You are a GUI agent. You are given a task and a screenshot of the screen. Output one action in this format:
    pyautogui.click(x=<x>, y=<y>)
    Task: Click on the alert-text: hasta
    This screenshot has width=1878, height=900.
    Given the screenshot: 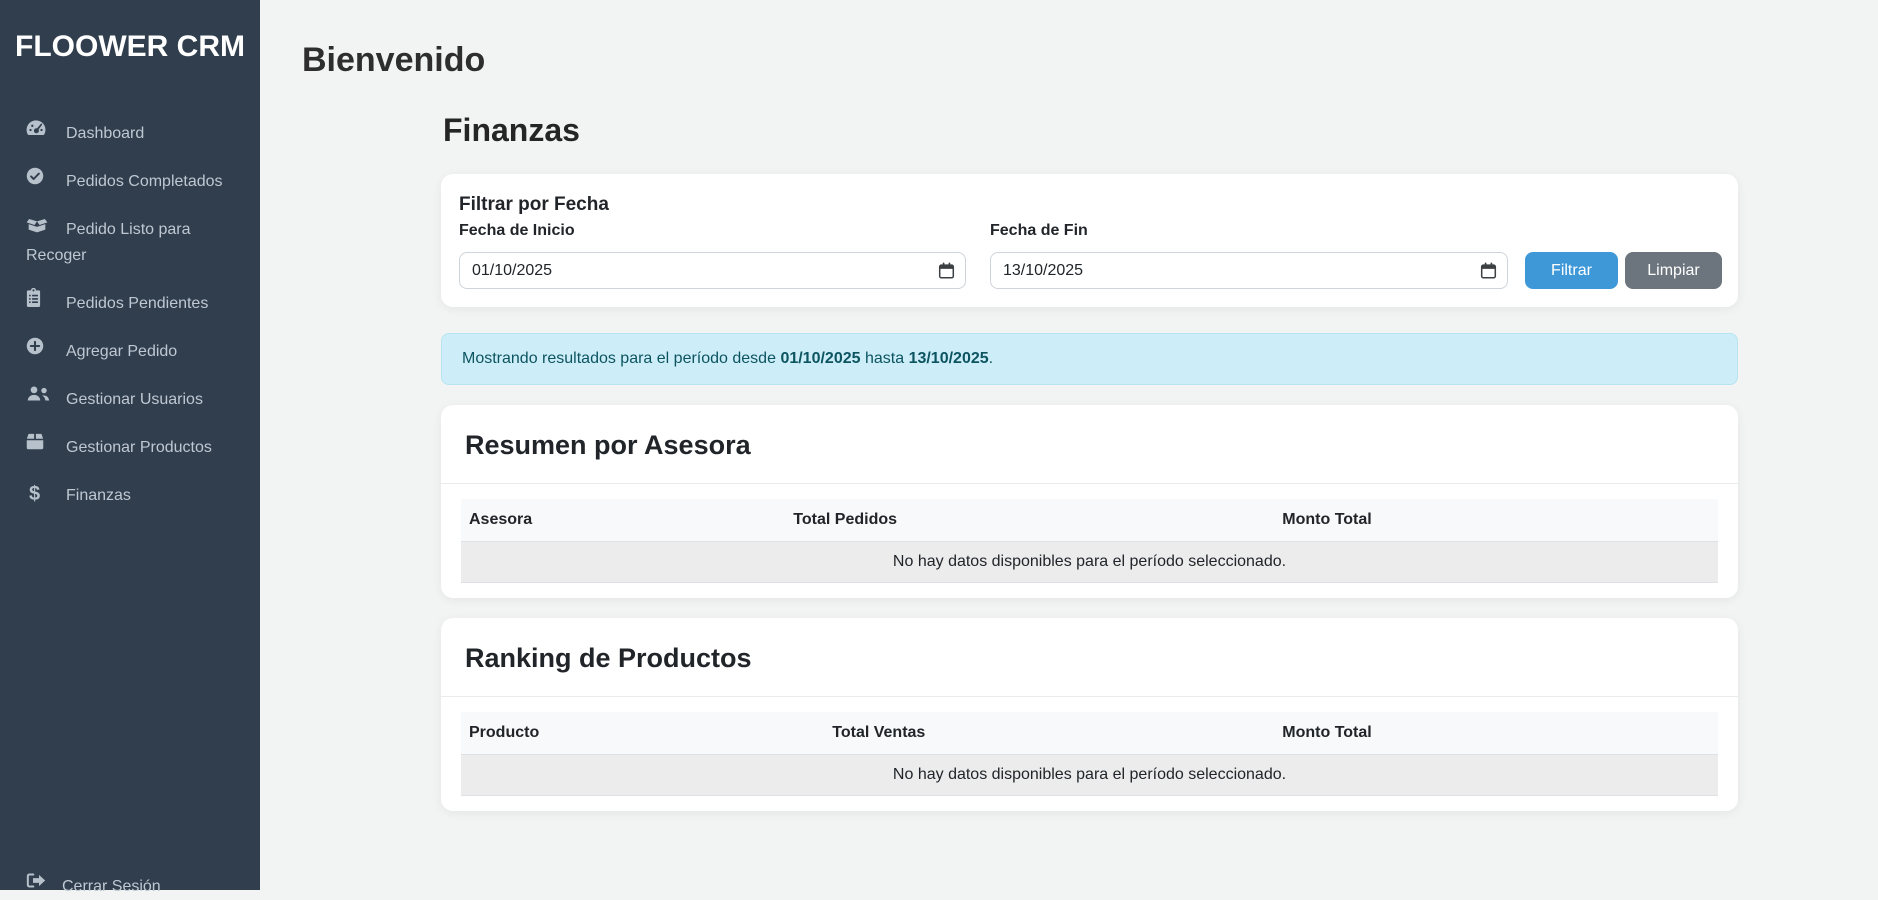 What is the action you would take?
    pyautogui.click(x=884, y=359)
    